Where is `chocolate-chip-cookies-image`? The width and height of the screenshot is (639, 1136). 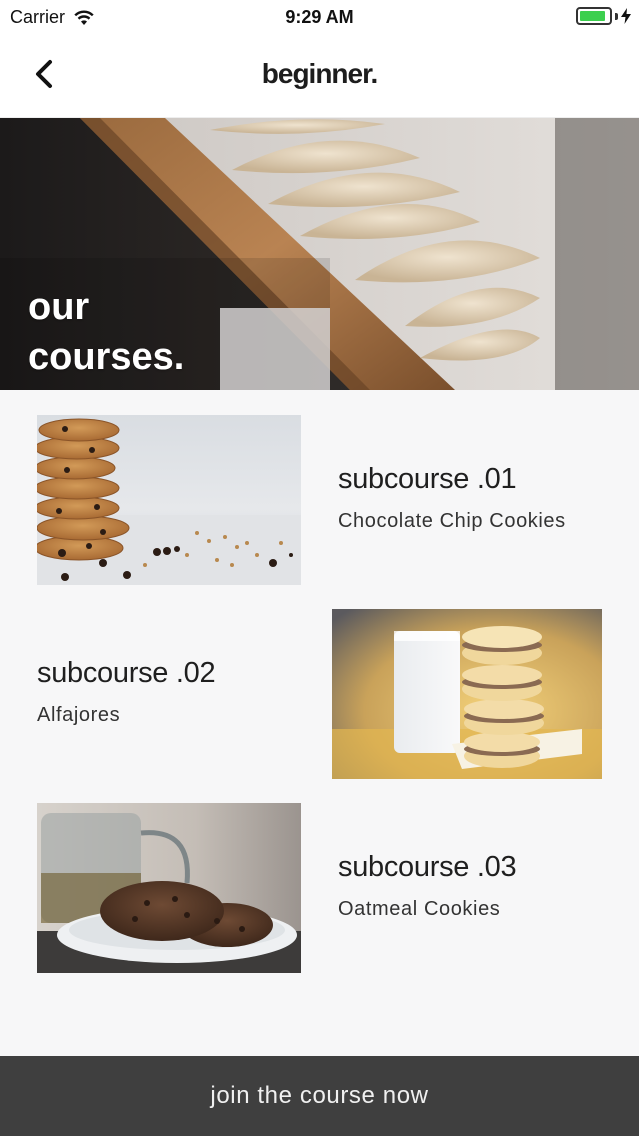 chocolate-chip-cookies-image is located at coordinates (169, 500).